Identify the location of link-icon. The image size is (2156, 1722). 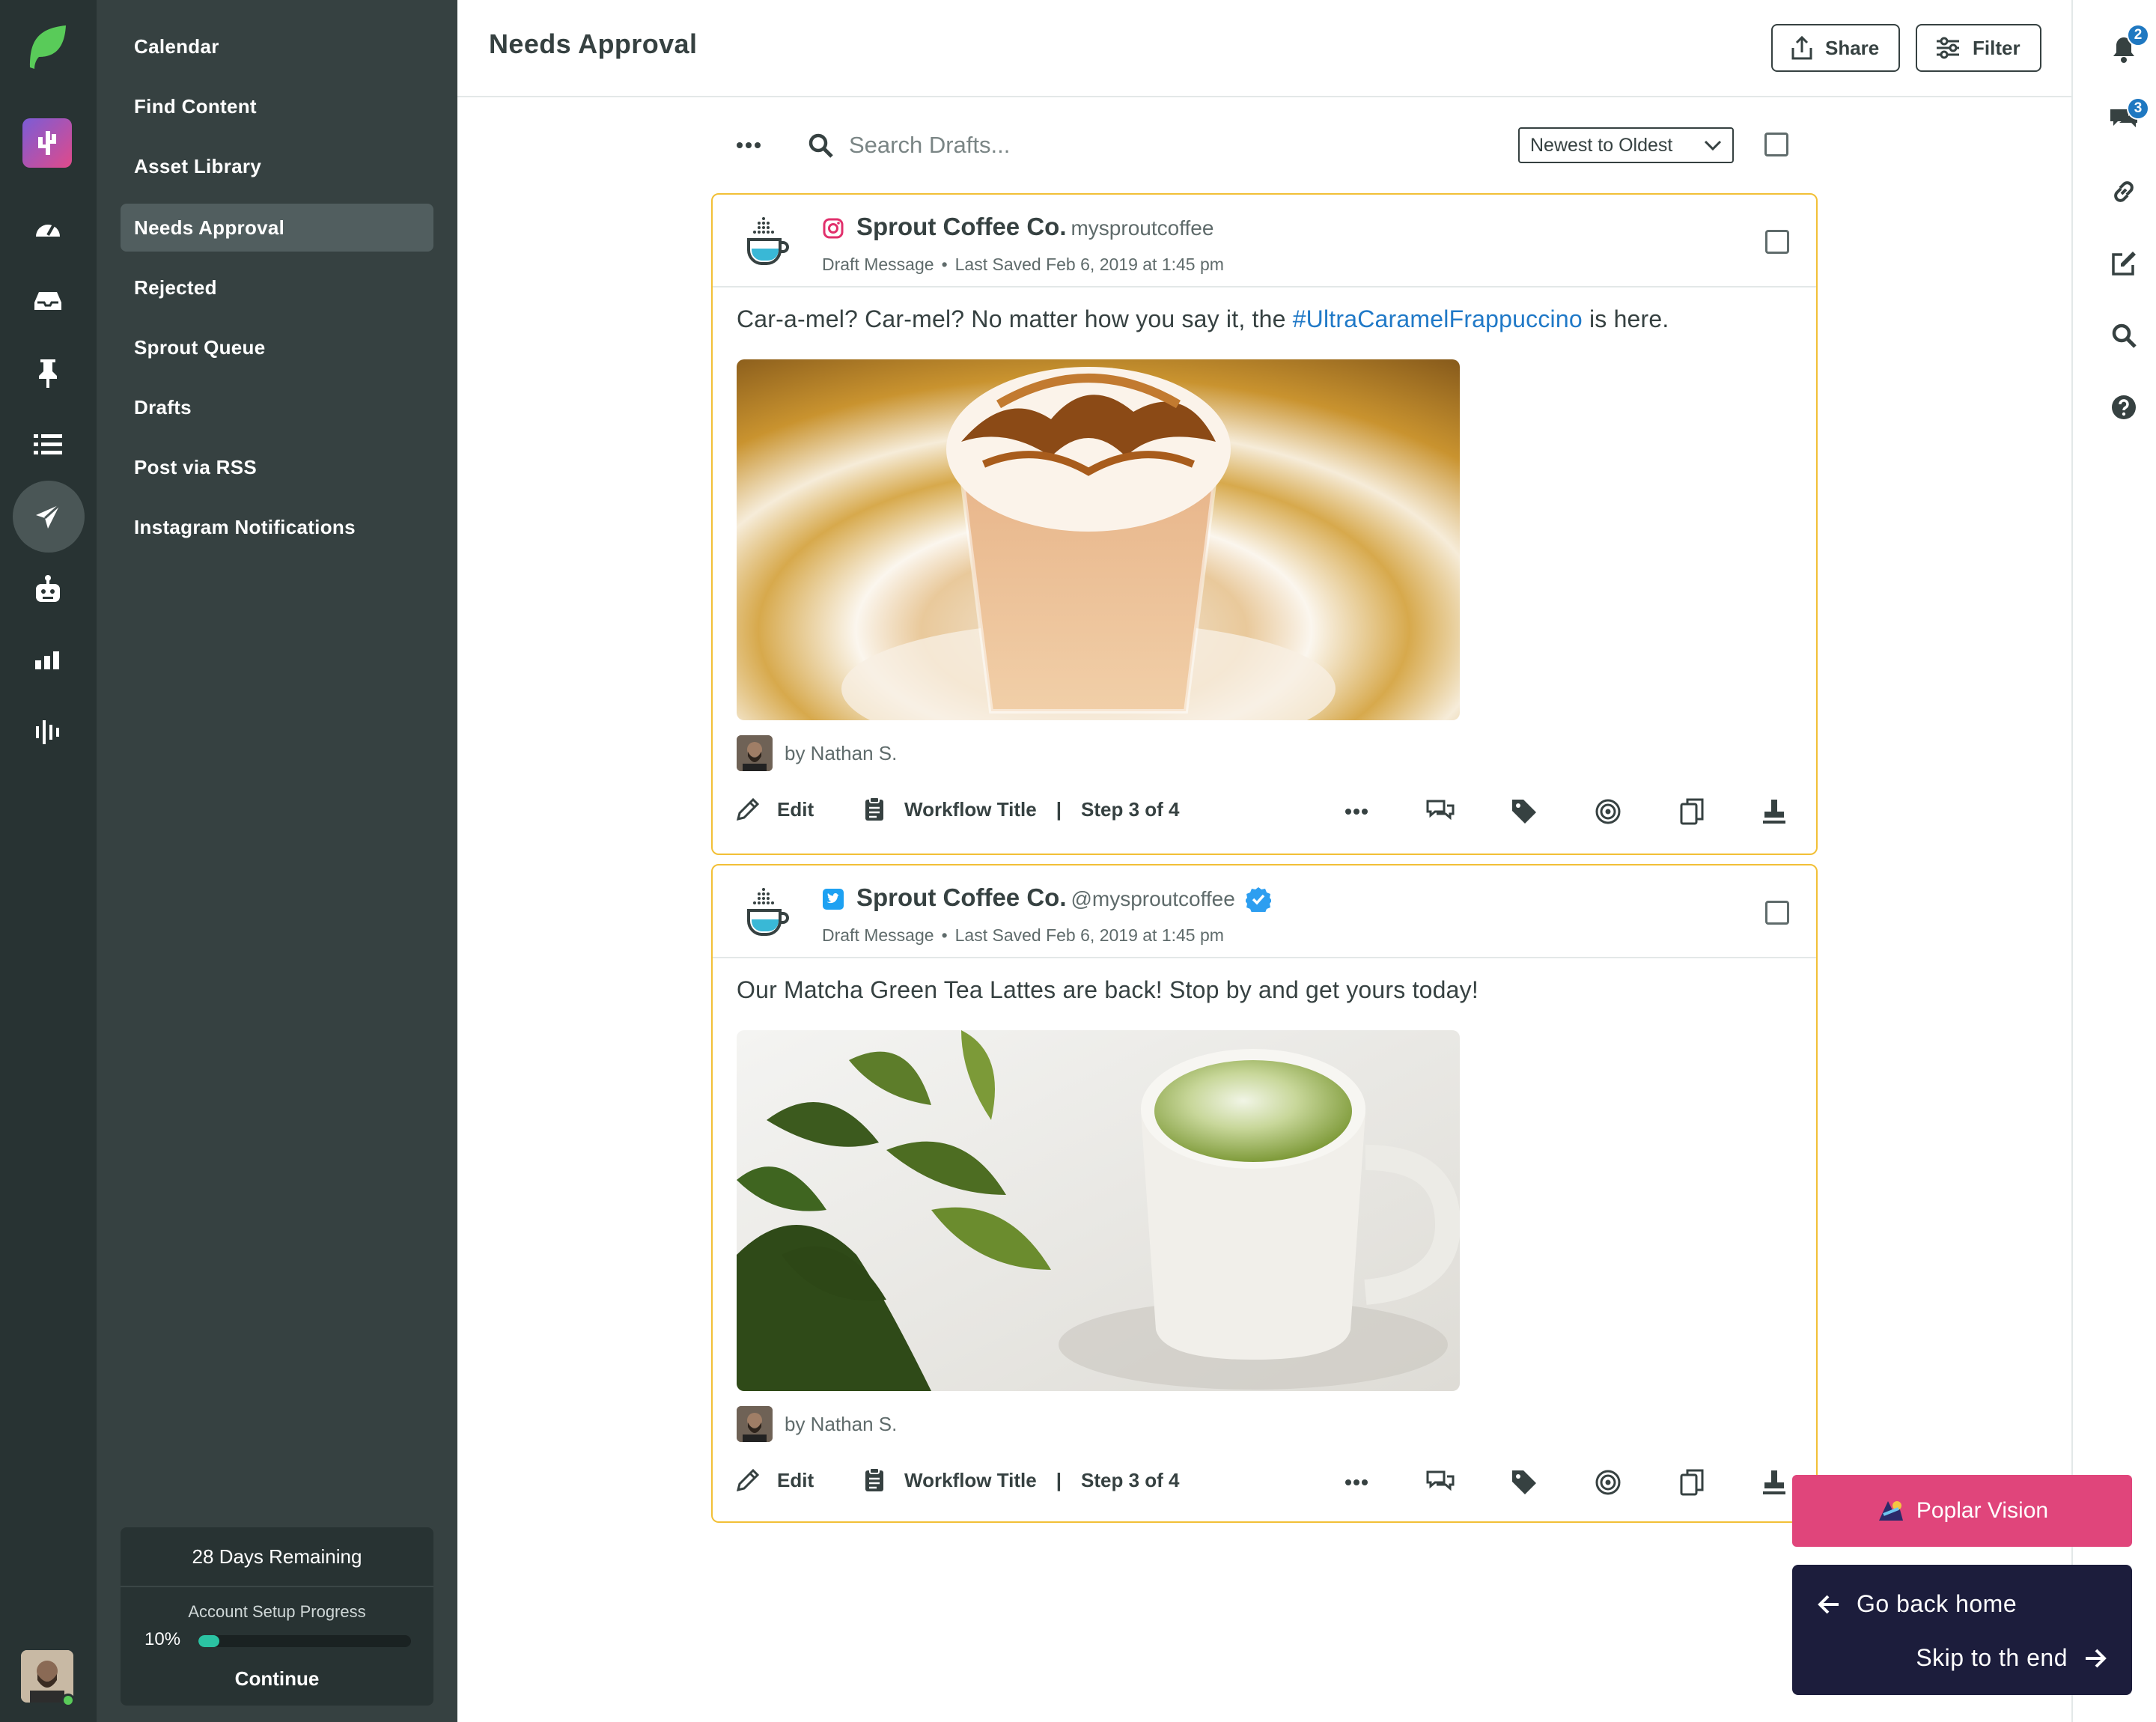
(2123, 191).